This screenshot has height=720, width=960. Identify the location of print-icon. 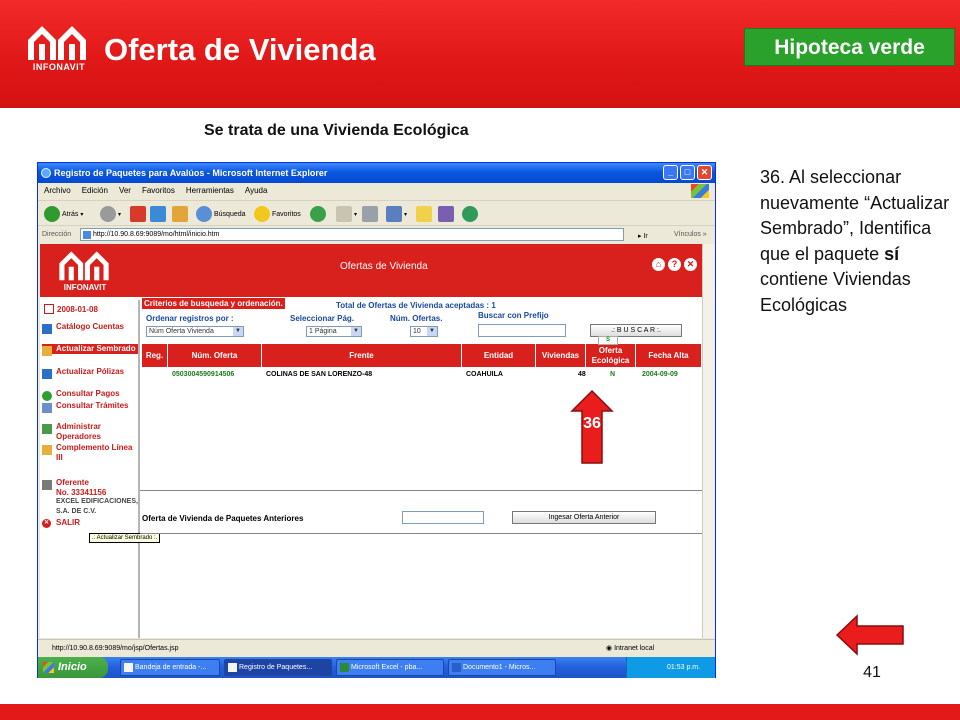
(370, 214).